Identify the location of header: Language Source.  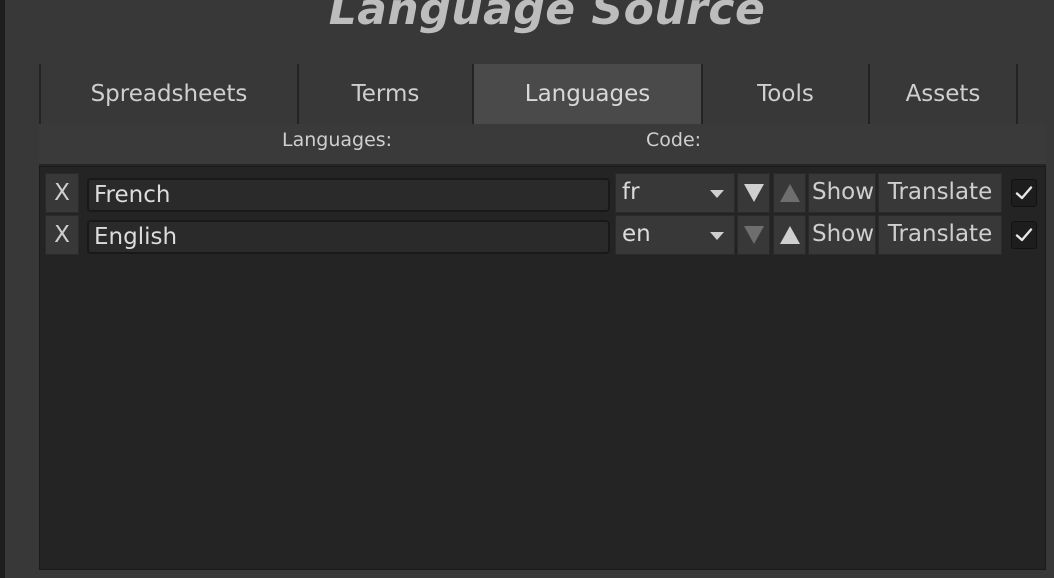
(529, 32).